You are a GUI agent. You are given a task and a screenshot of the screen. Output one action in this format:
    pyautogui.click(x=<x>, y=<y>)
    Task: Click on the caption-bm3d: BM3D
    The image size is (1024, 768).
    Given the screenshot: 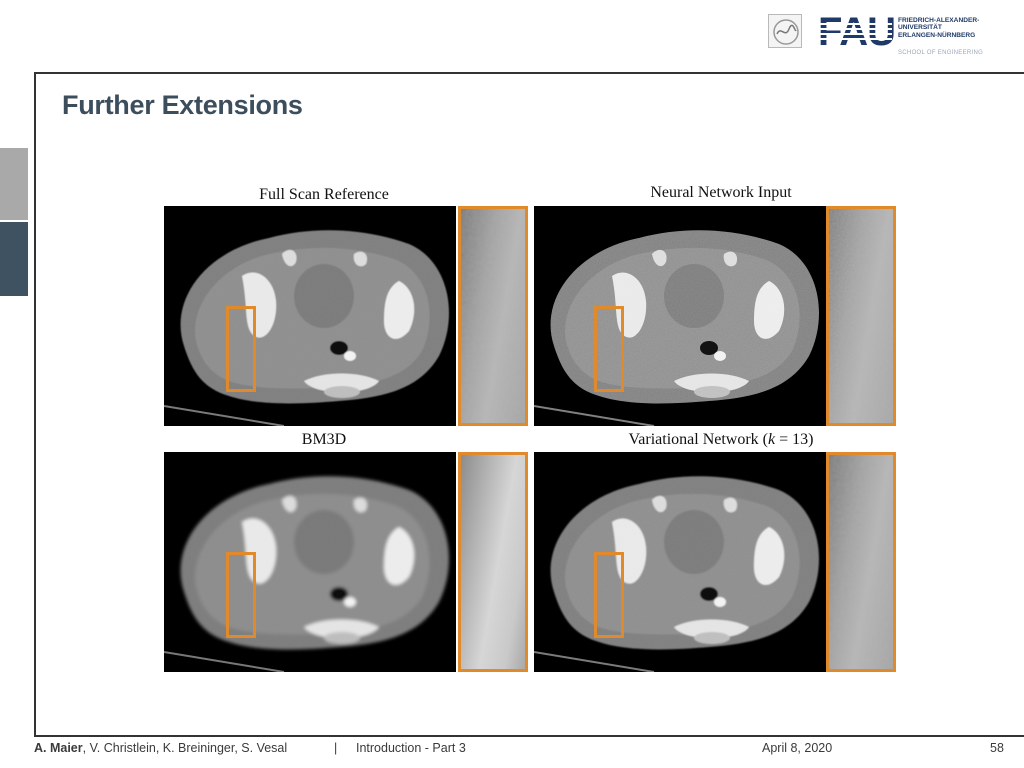 What is the action you would take?
    pyautogui.click(x=324, y=439)
    